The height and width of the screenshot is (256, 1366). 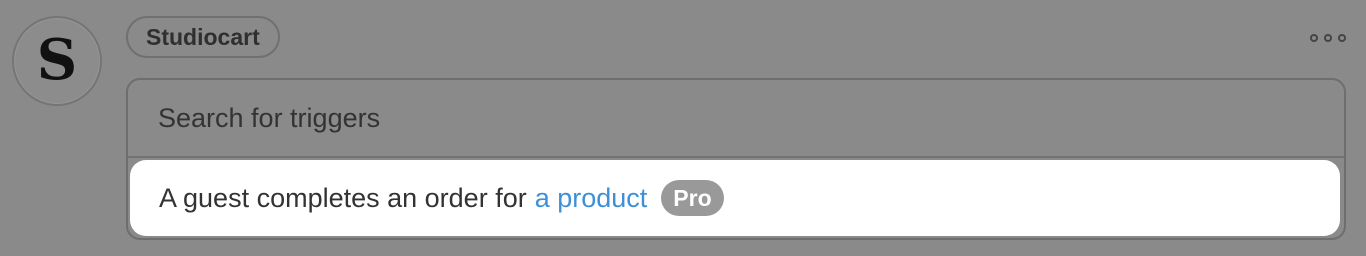 I want to click on app-avatar-letter: S, so click(x=57, y=60).